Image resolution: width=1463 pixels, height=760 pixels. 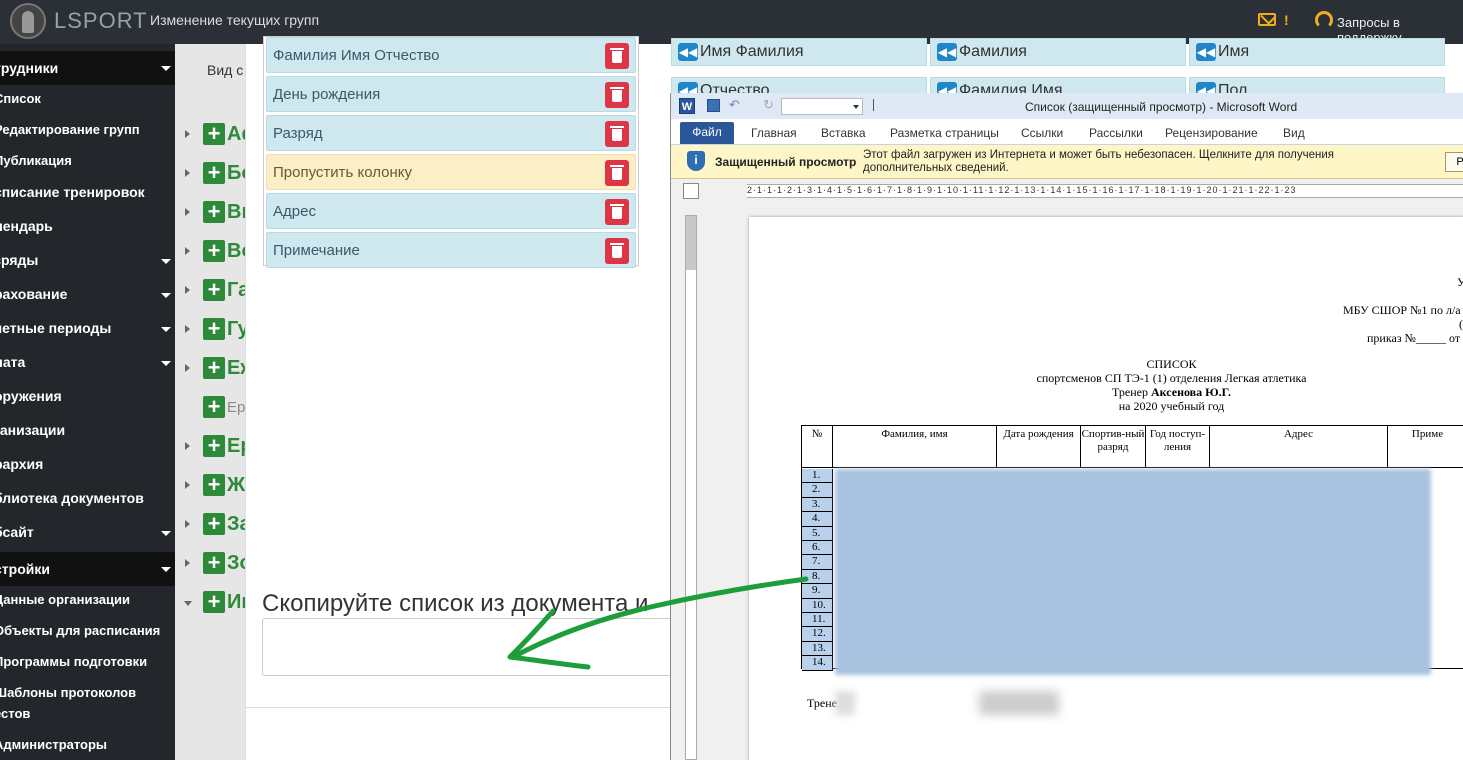 I want to click on column-item: Адрес, so click(x=451, y=211).